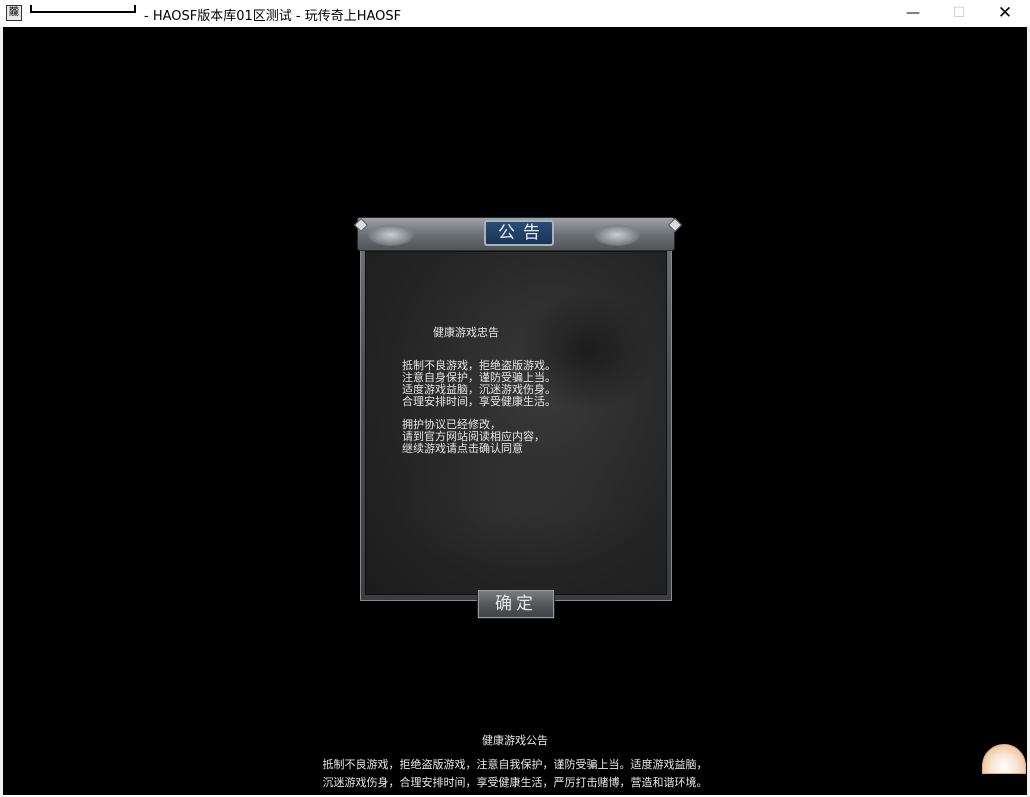 The image size is (1030, 797). What do you see at coordinates (913, 13) in the screenshot?
I see `minimize-button: —` at bounding box center [913, 13].